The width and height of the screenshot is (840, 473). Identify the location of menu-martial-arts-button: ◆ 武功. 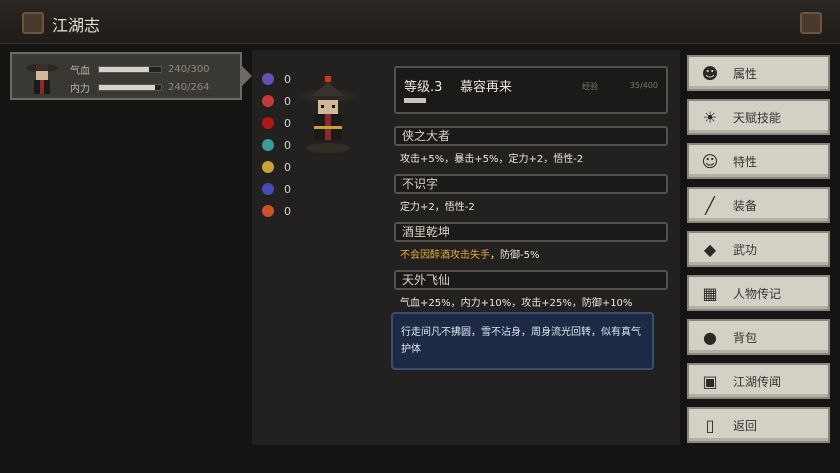
(758, 249).